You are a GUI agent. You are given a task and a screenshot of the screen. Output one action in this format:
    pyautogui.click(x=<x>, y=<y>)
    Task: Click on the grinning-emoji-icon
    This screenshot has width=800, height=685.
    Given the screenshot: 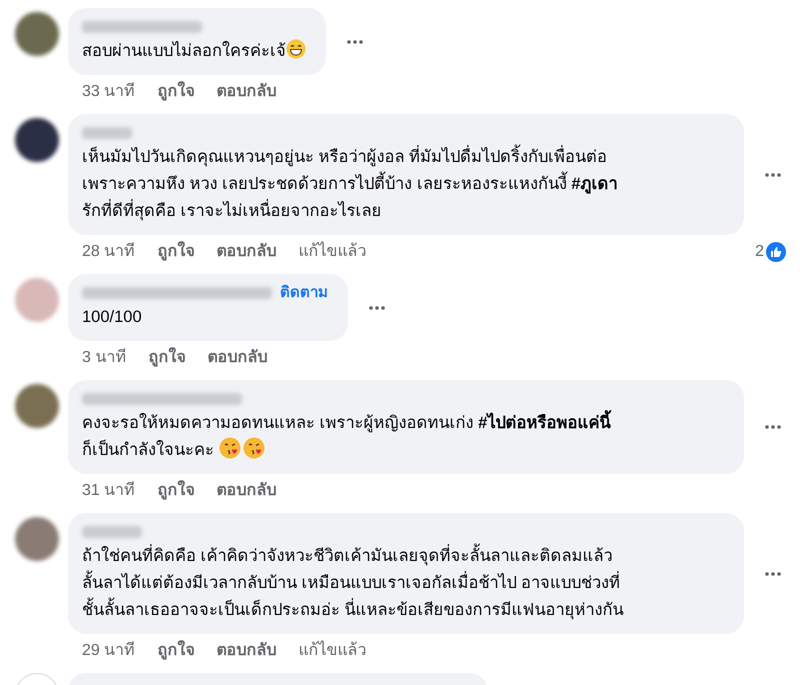 What is the action you would take?
    pyautogui.click(x=296, y=49)
    